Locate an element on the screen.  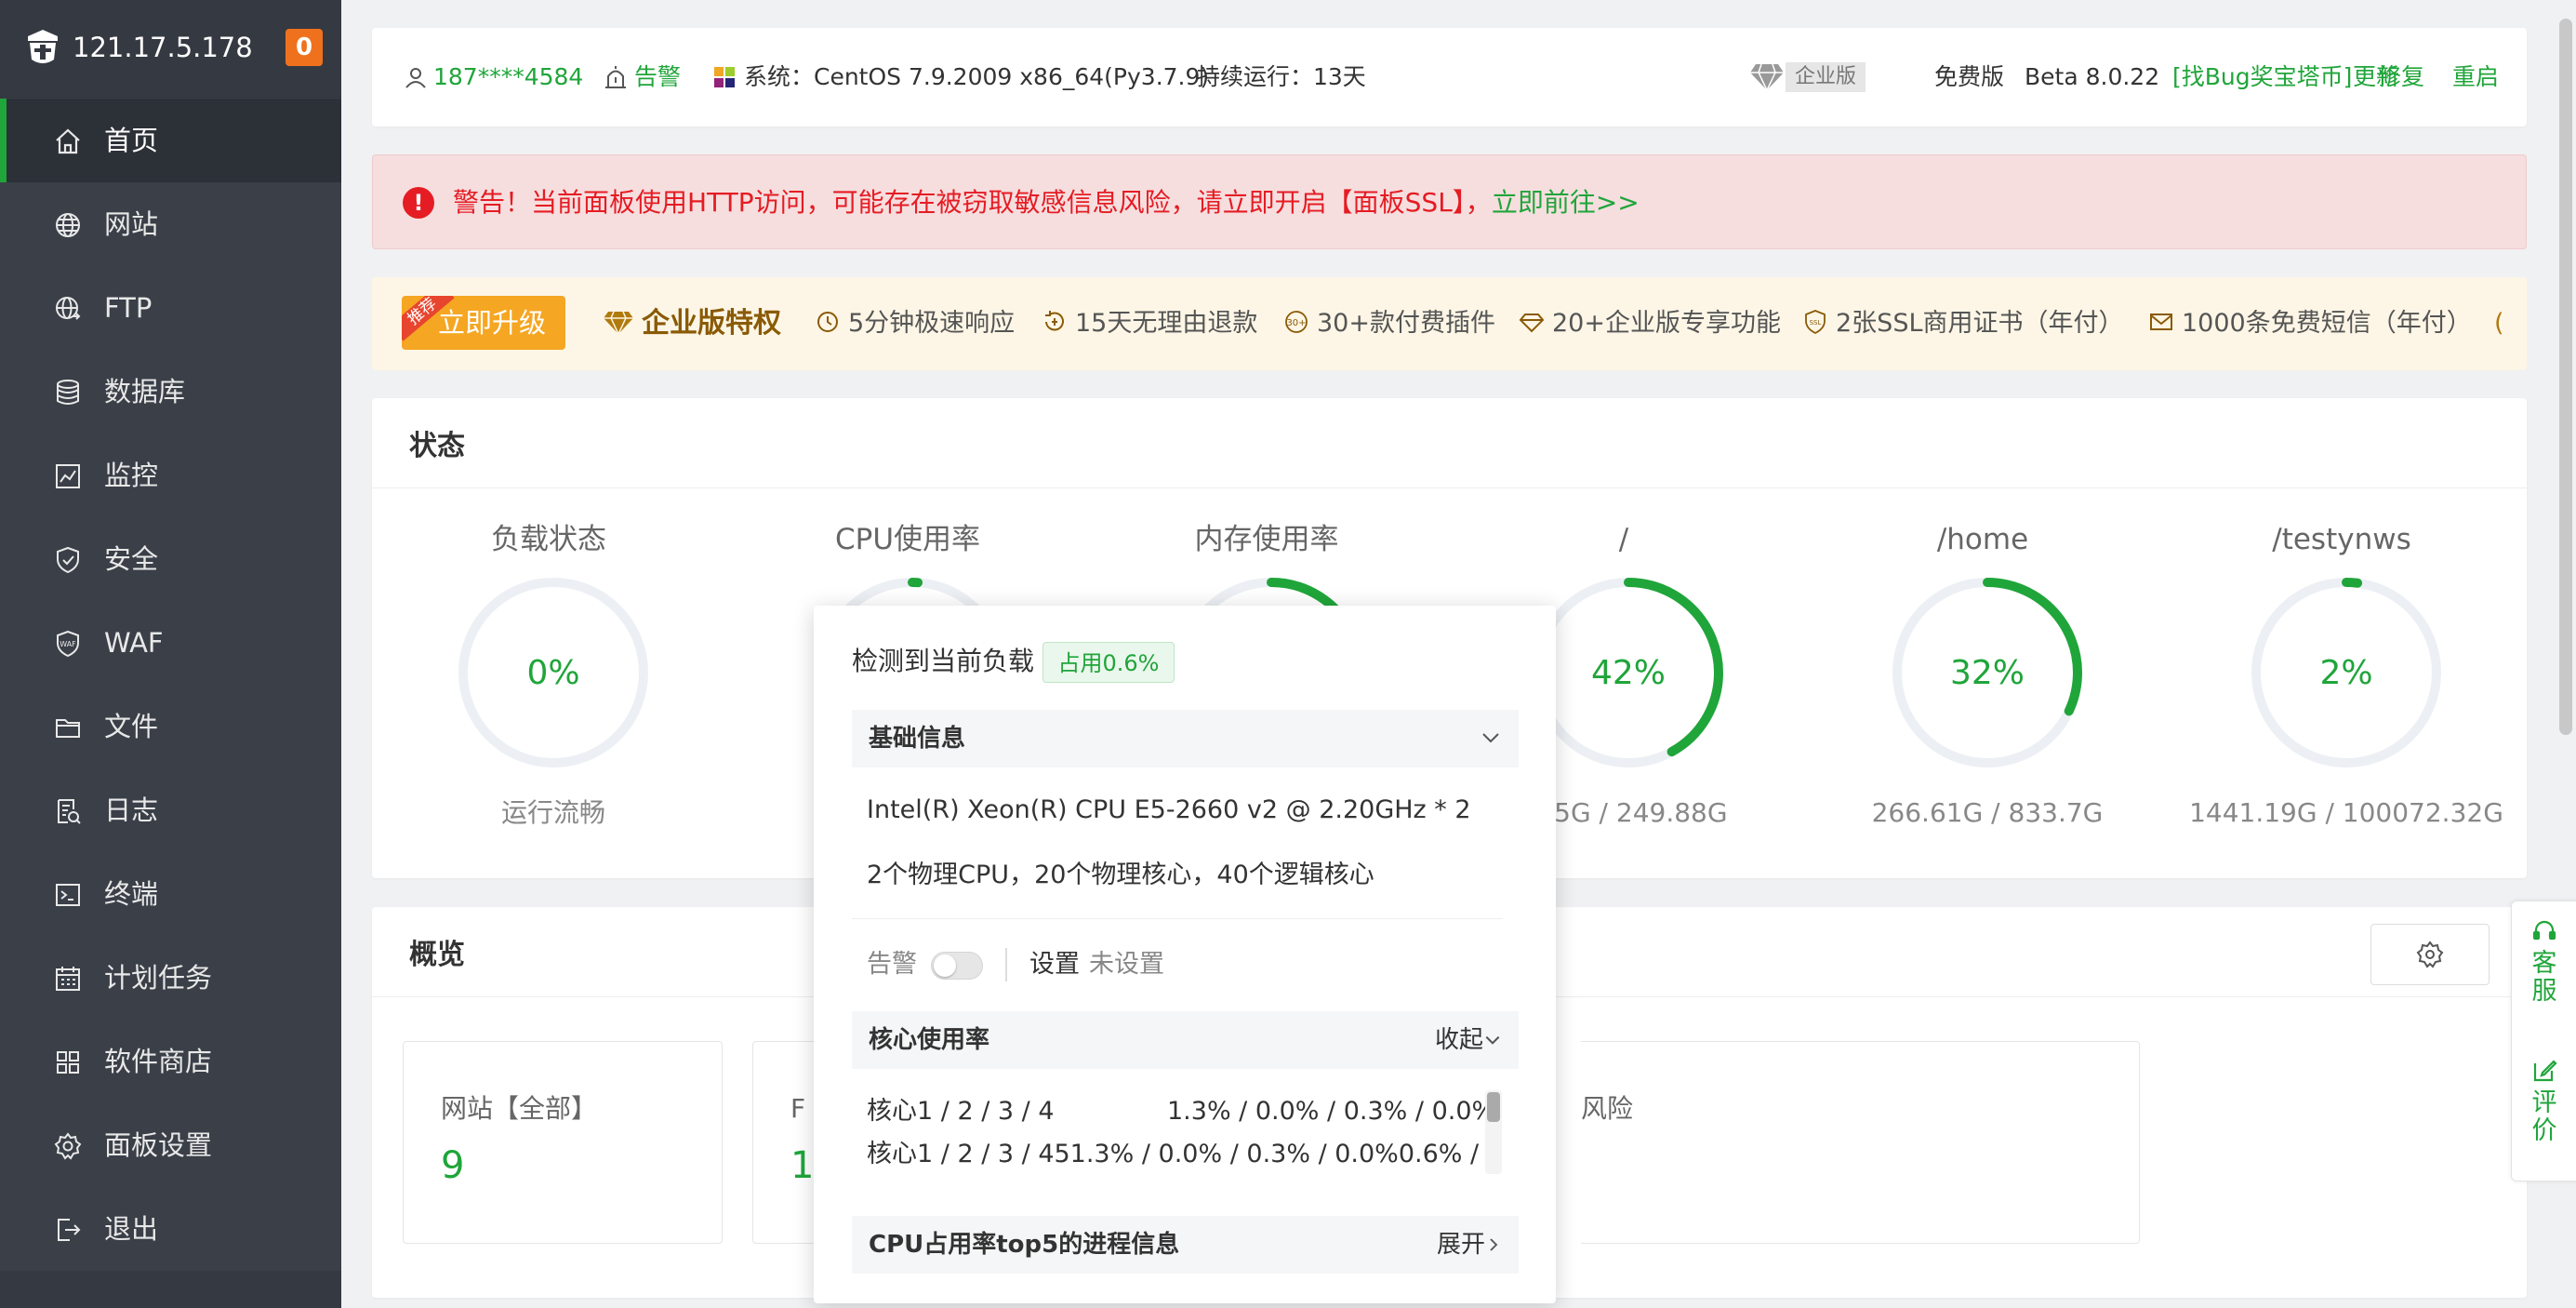
enterprise-edition-badge: 企业版 is located at coordinates (1807, 77).